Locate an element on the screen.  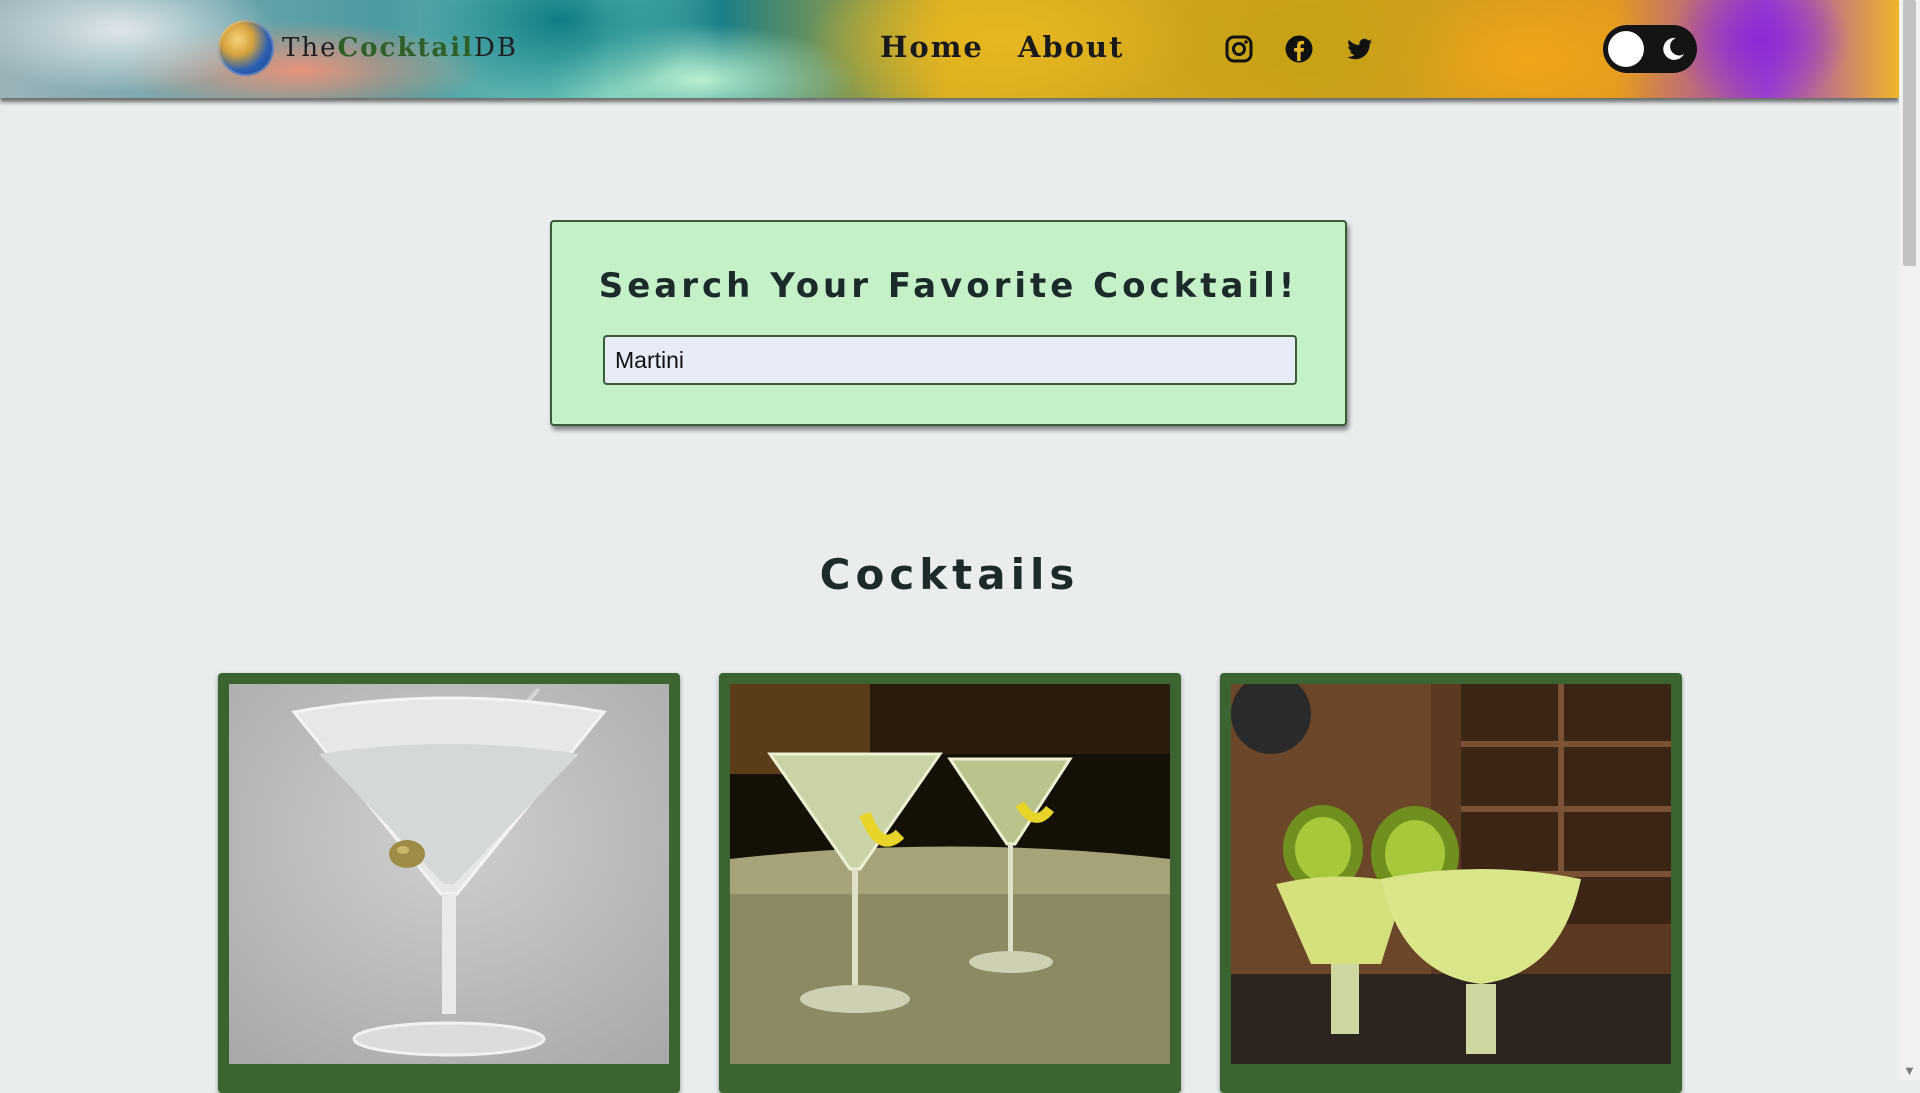
section-title: Cocktails is located at coordinates (949, 574).